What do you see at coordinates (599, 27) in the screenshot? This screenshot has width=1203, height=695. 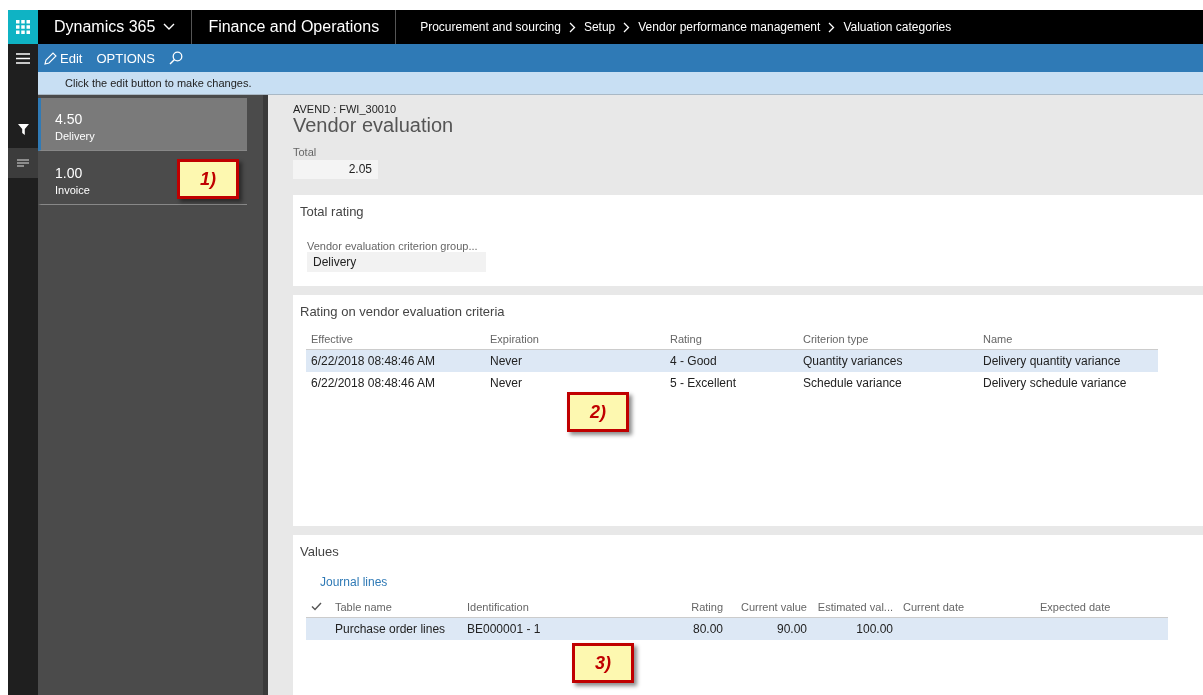 I see `breadcrumb-link: Setup` at bounding box center [599, 27].